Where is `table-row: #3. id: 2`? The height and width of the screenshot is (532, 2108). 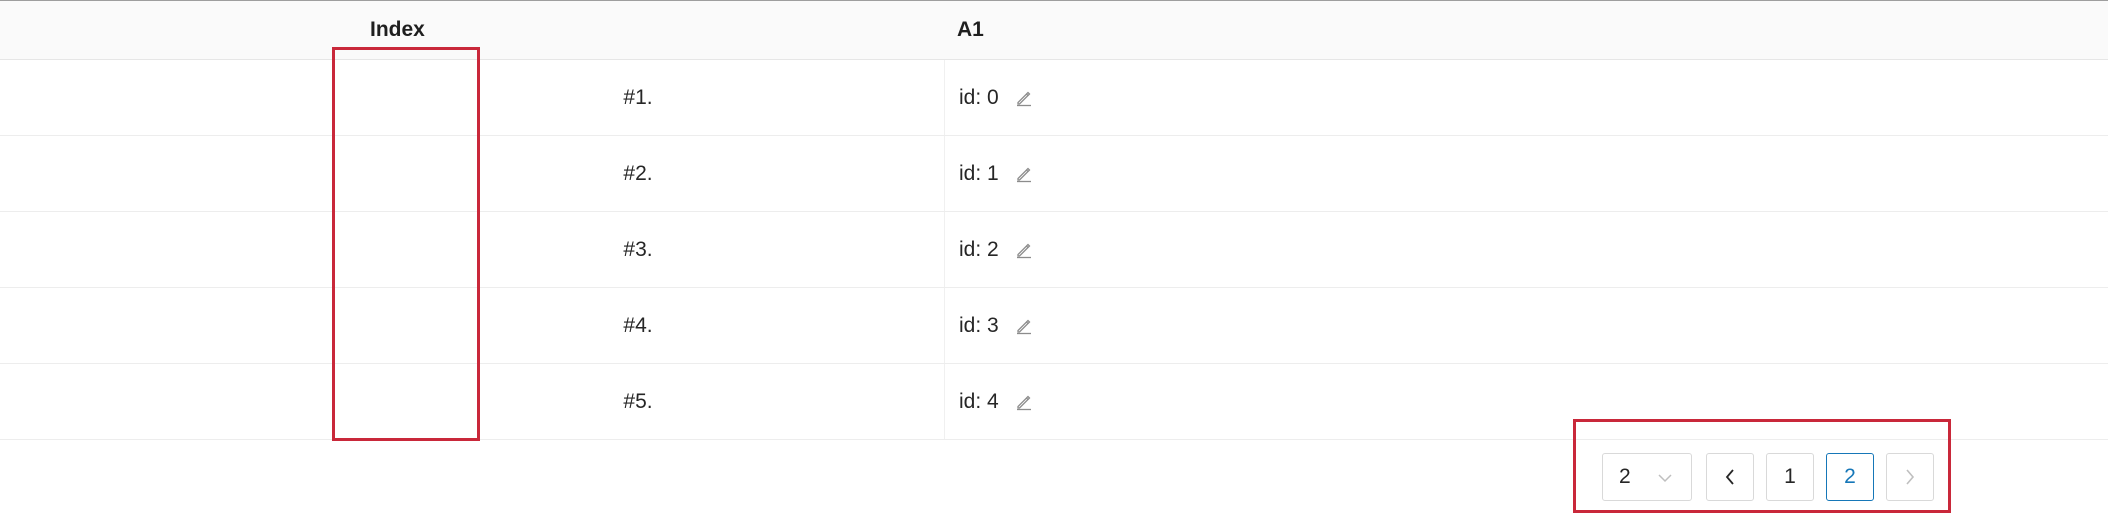
table-row: #3. id: 2 is located at coordinates (1054, 250).